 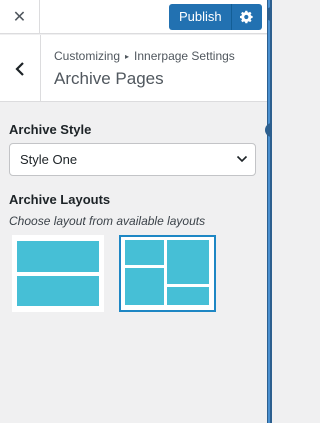 What do you see at coordinates (184, 56) in the screenshot?
I see `breadcrumb-parent: Innerpage Settings` at bounding box center [184, 56].